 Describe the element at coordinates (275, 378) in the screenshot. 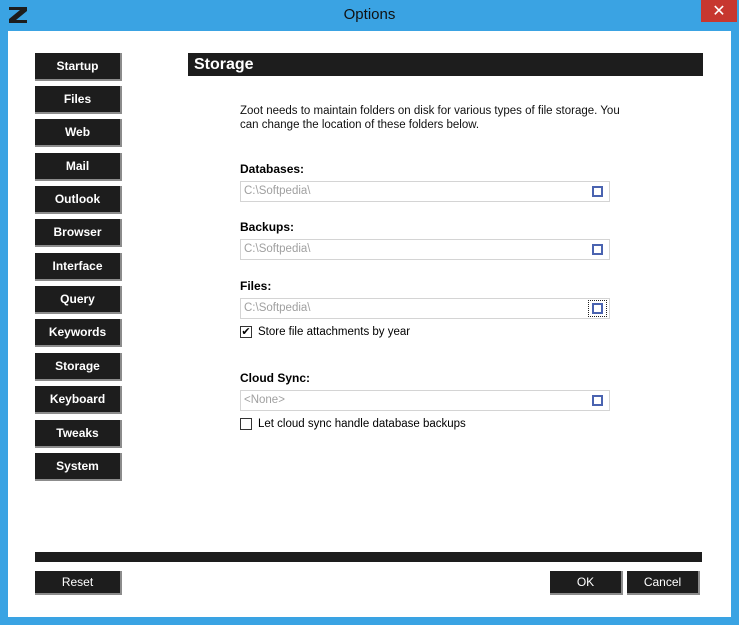

I see `cloud-sync-label: Cloud Sync:` at that location.